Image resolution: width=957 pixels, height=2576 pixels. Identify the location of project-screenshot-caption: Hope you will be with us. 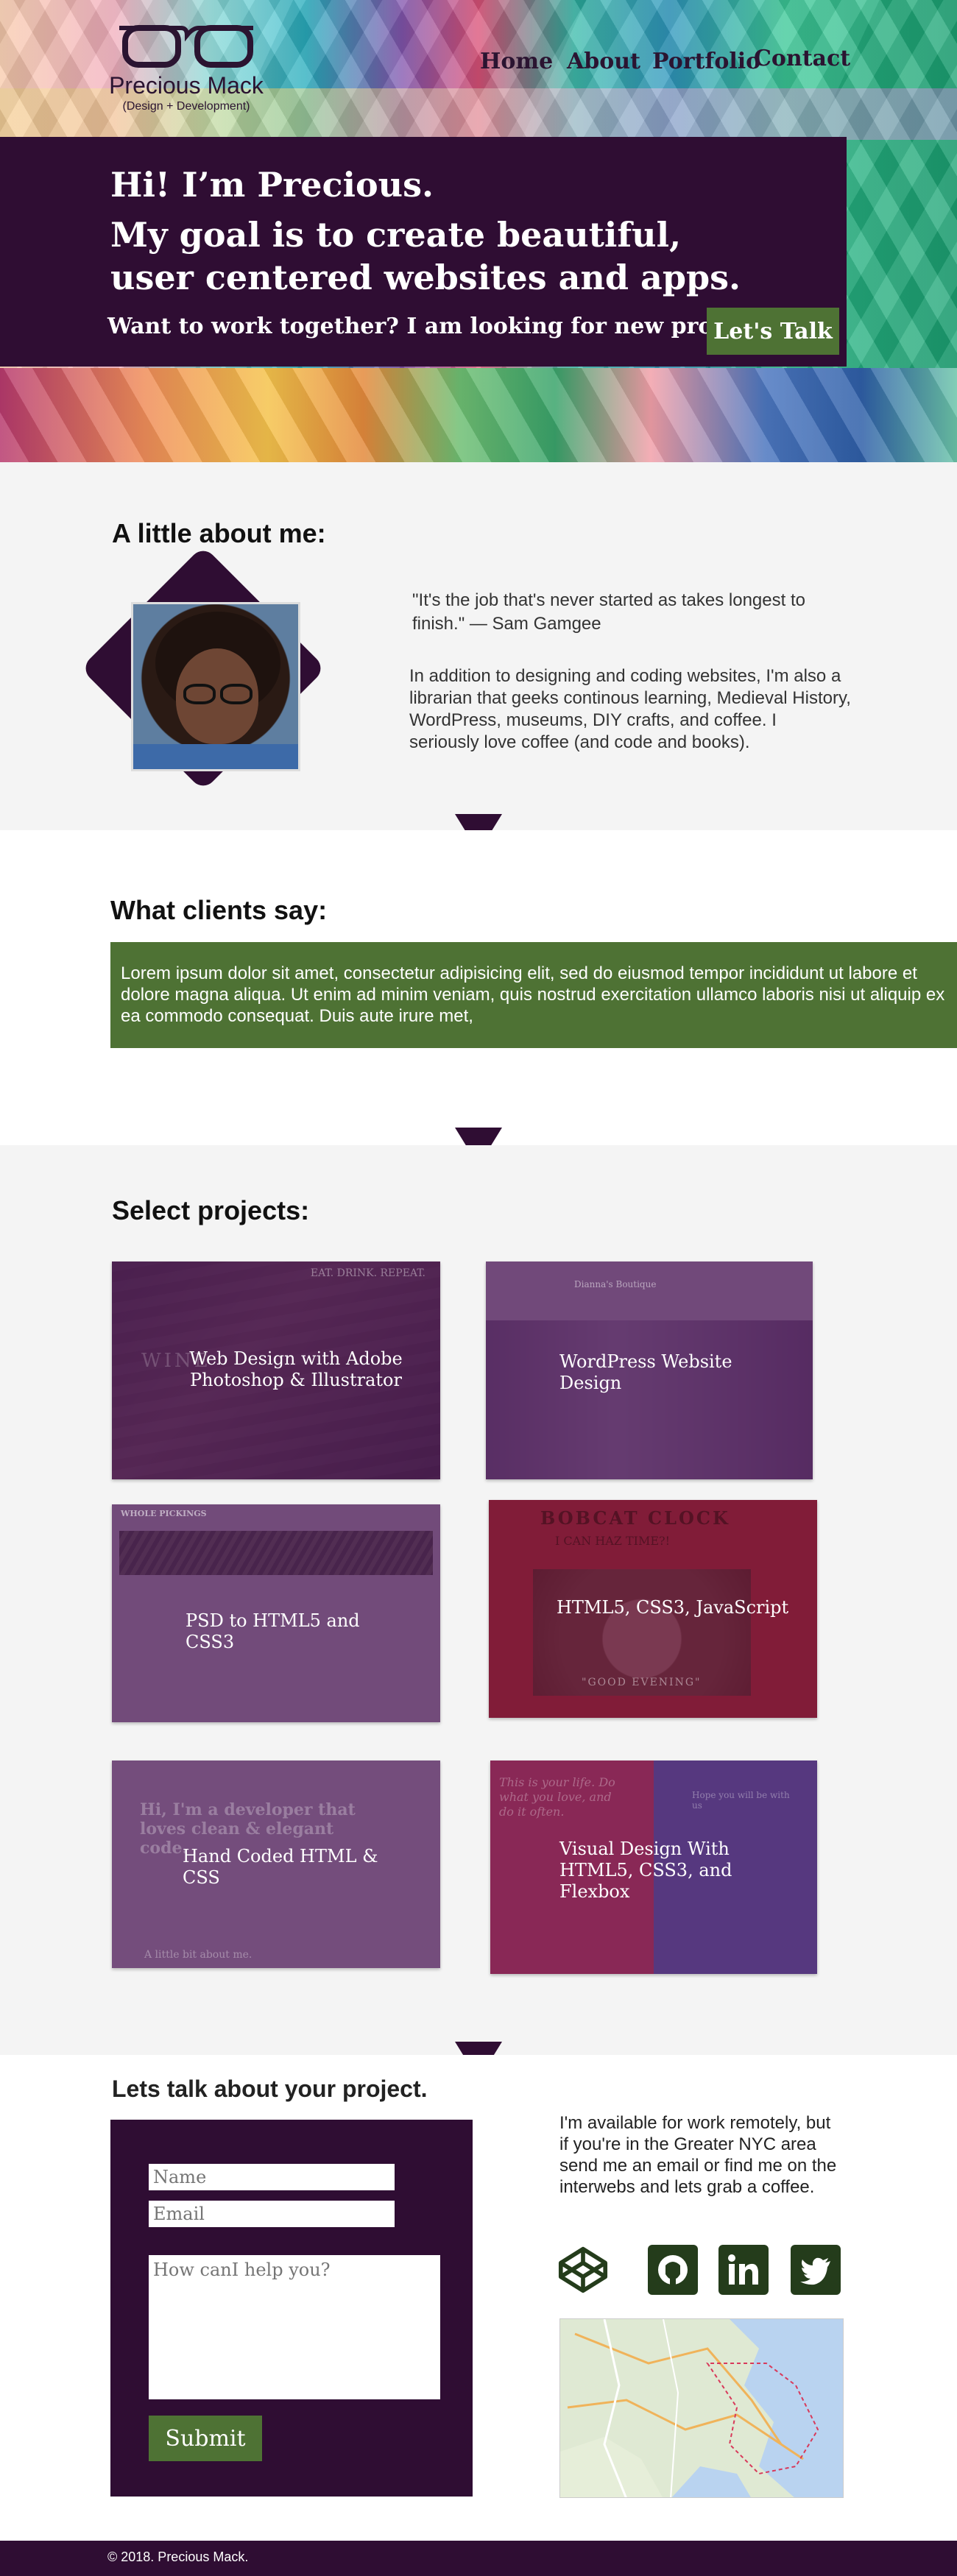
(741, 1800).